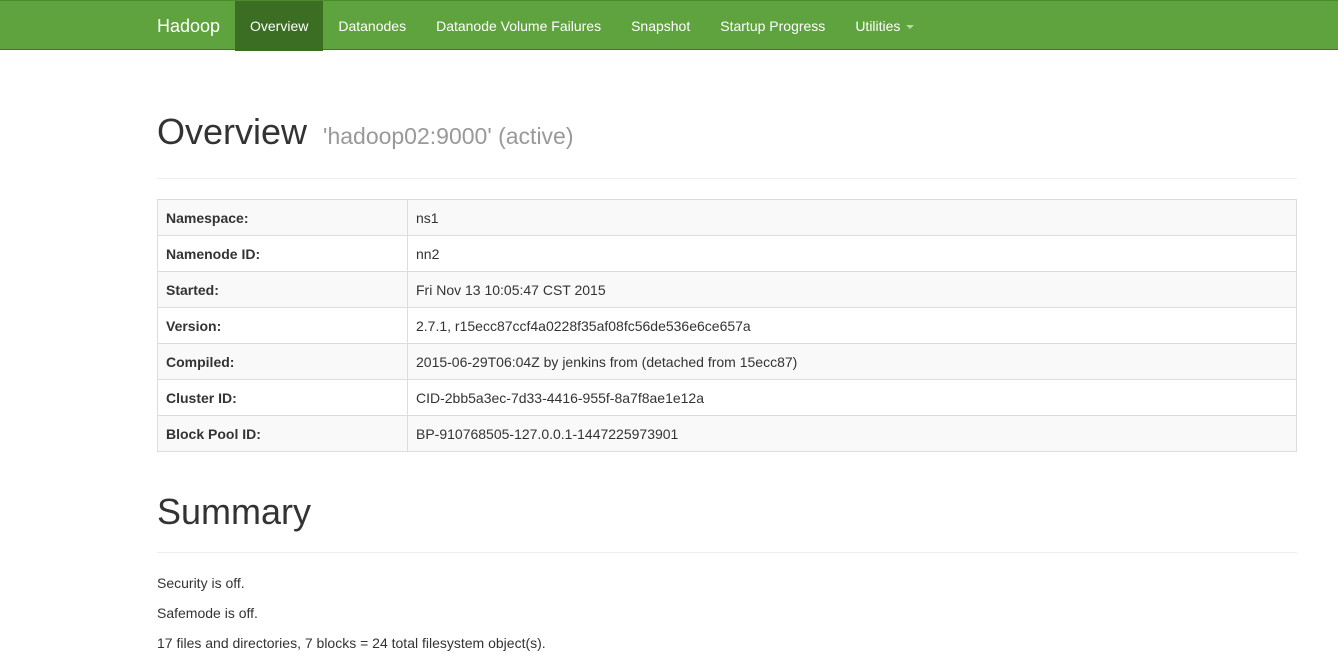 This screenshot has height=662, width=1338. I want to click on safemode-status: Safemode is off., so click(207, 613).